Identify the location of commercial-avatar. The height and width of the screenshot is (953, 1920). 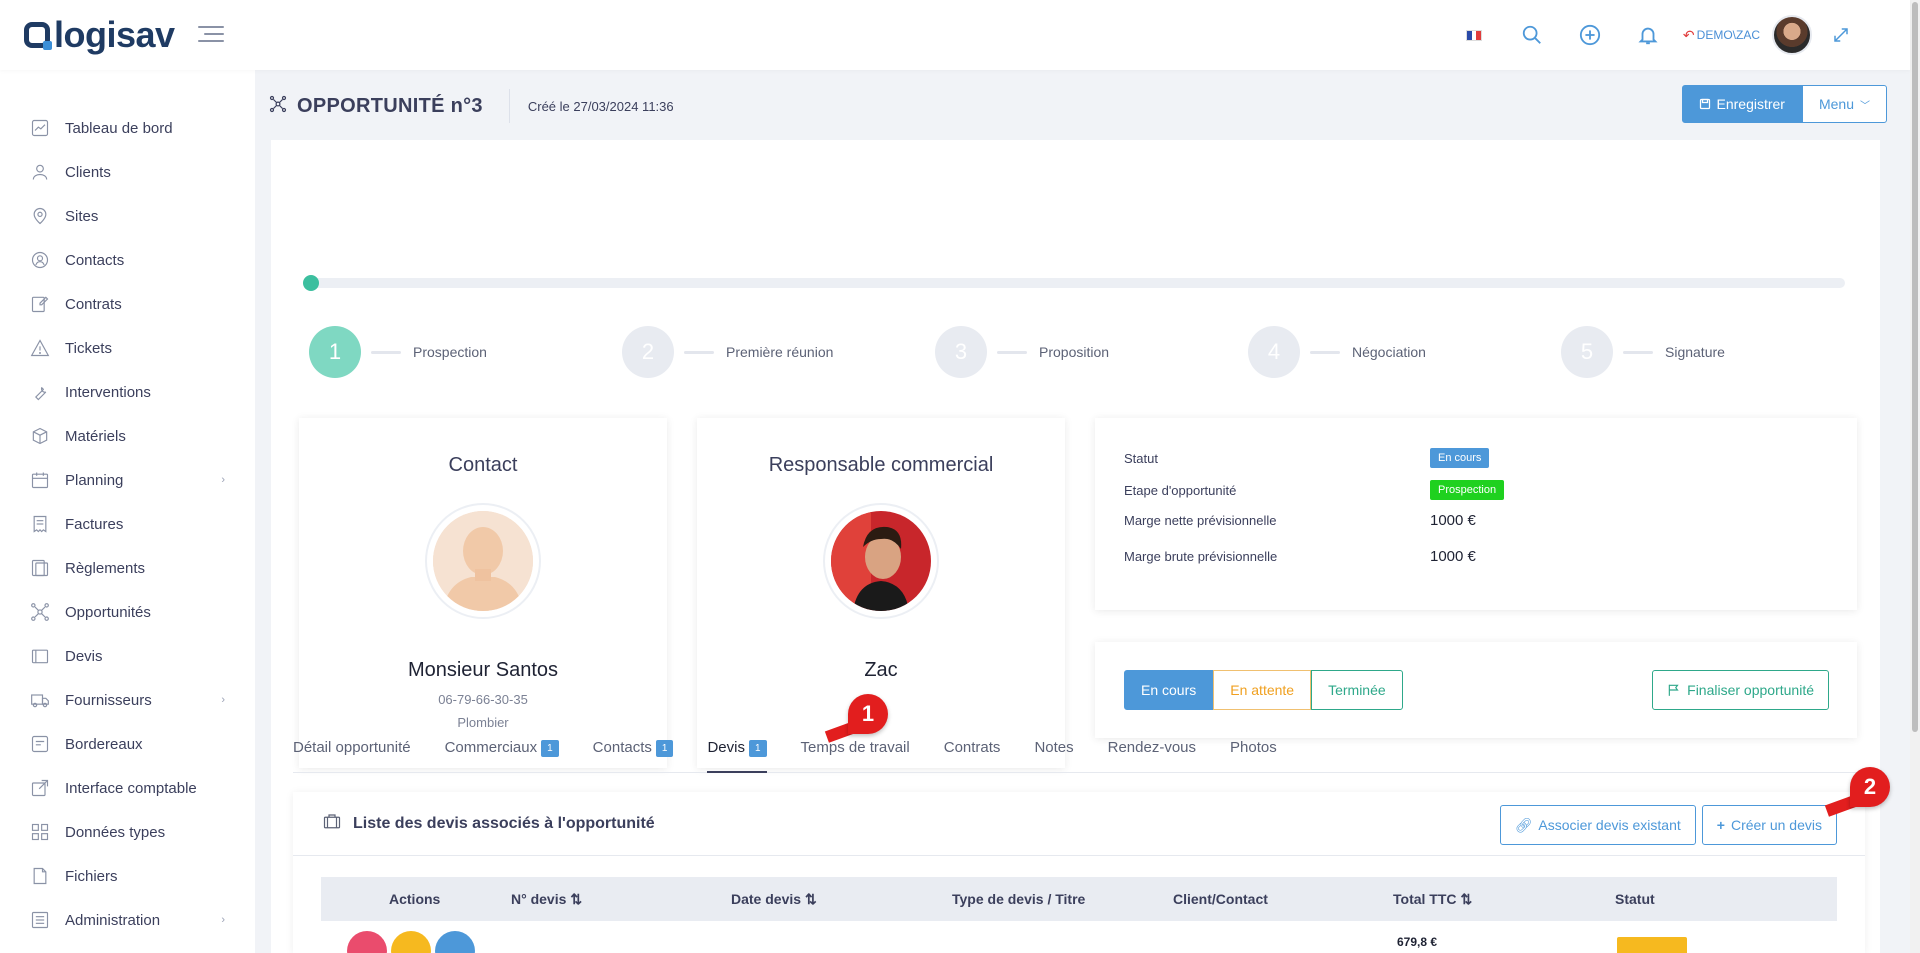
(881, 561).